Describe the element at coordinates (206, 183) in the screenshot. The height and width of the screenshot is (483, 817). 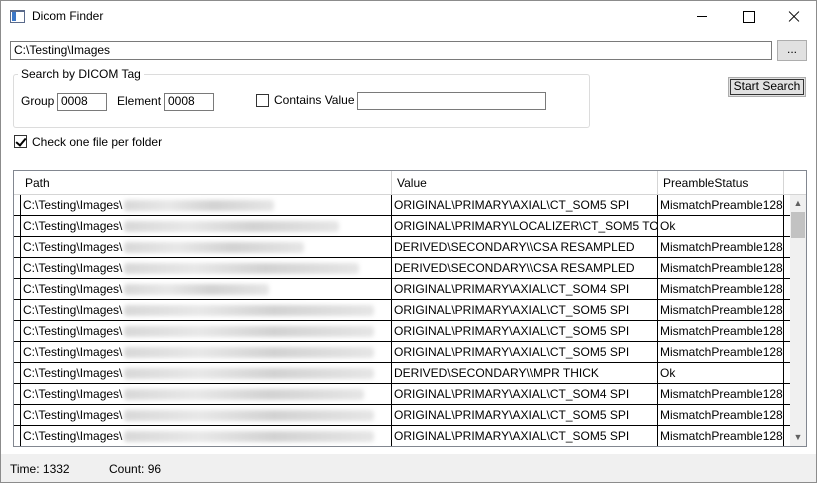
I see `column-header-path: Path` at that location.